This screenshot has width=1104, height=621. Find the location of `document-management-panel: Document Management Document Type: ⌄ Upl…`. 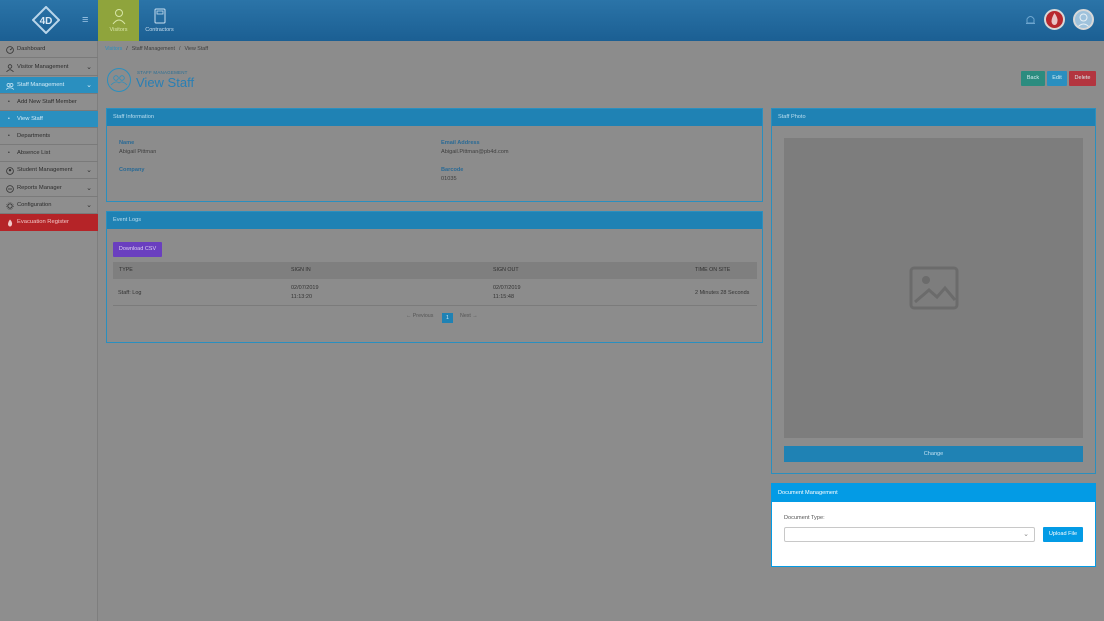

document-management-panel: Document Management Document Type: ⌄ Upl… is located at coordinates (933, 525).